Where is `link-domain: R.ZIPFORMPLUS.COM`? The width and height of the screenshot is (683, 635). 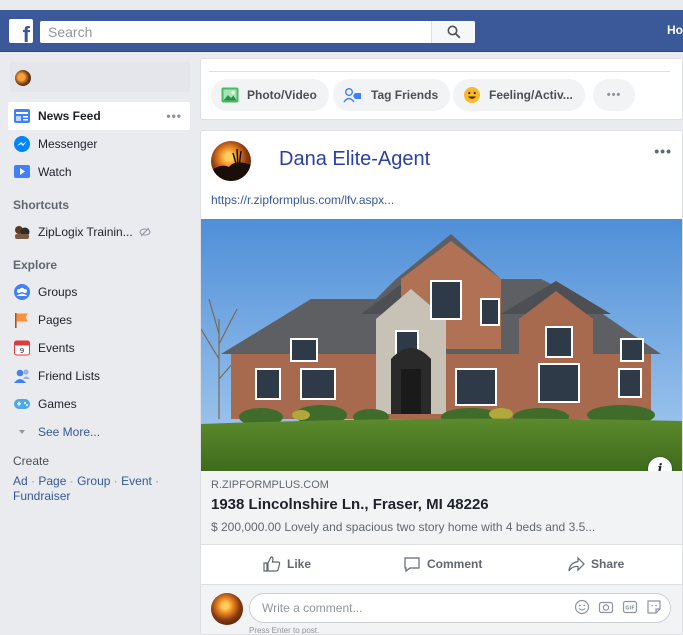 link-domain: R.ZIPFORMPLUS.COM is located at coordinates (270, 485).